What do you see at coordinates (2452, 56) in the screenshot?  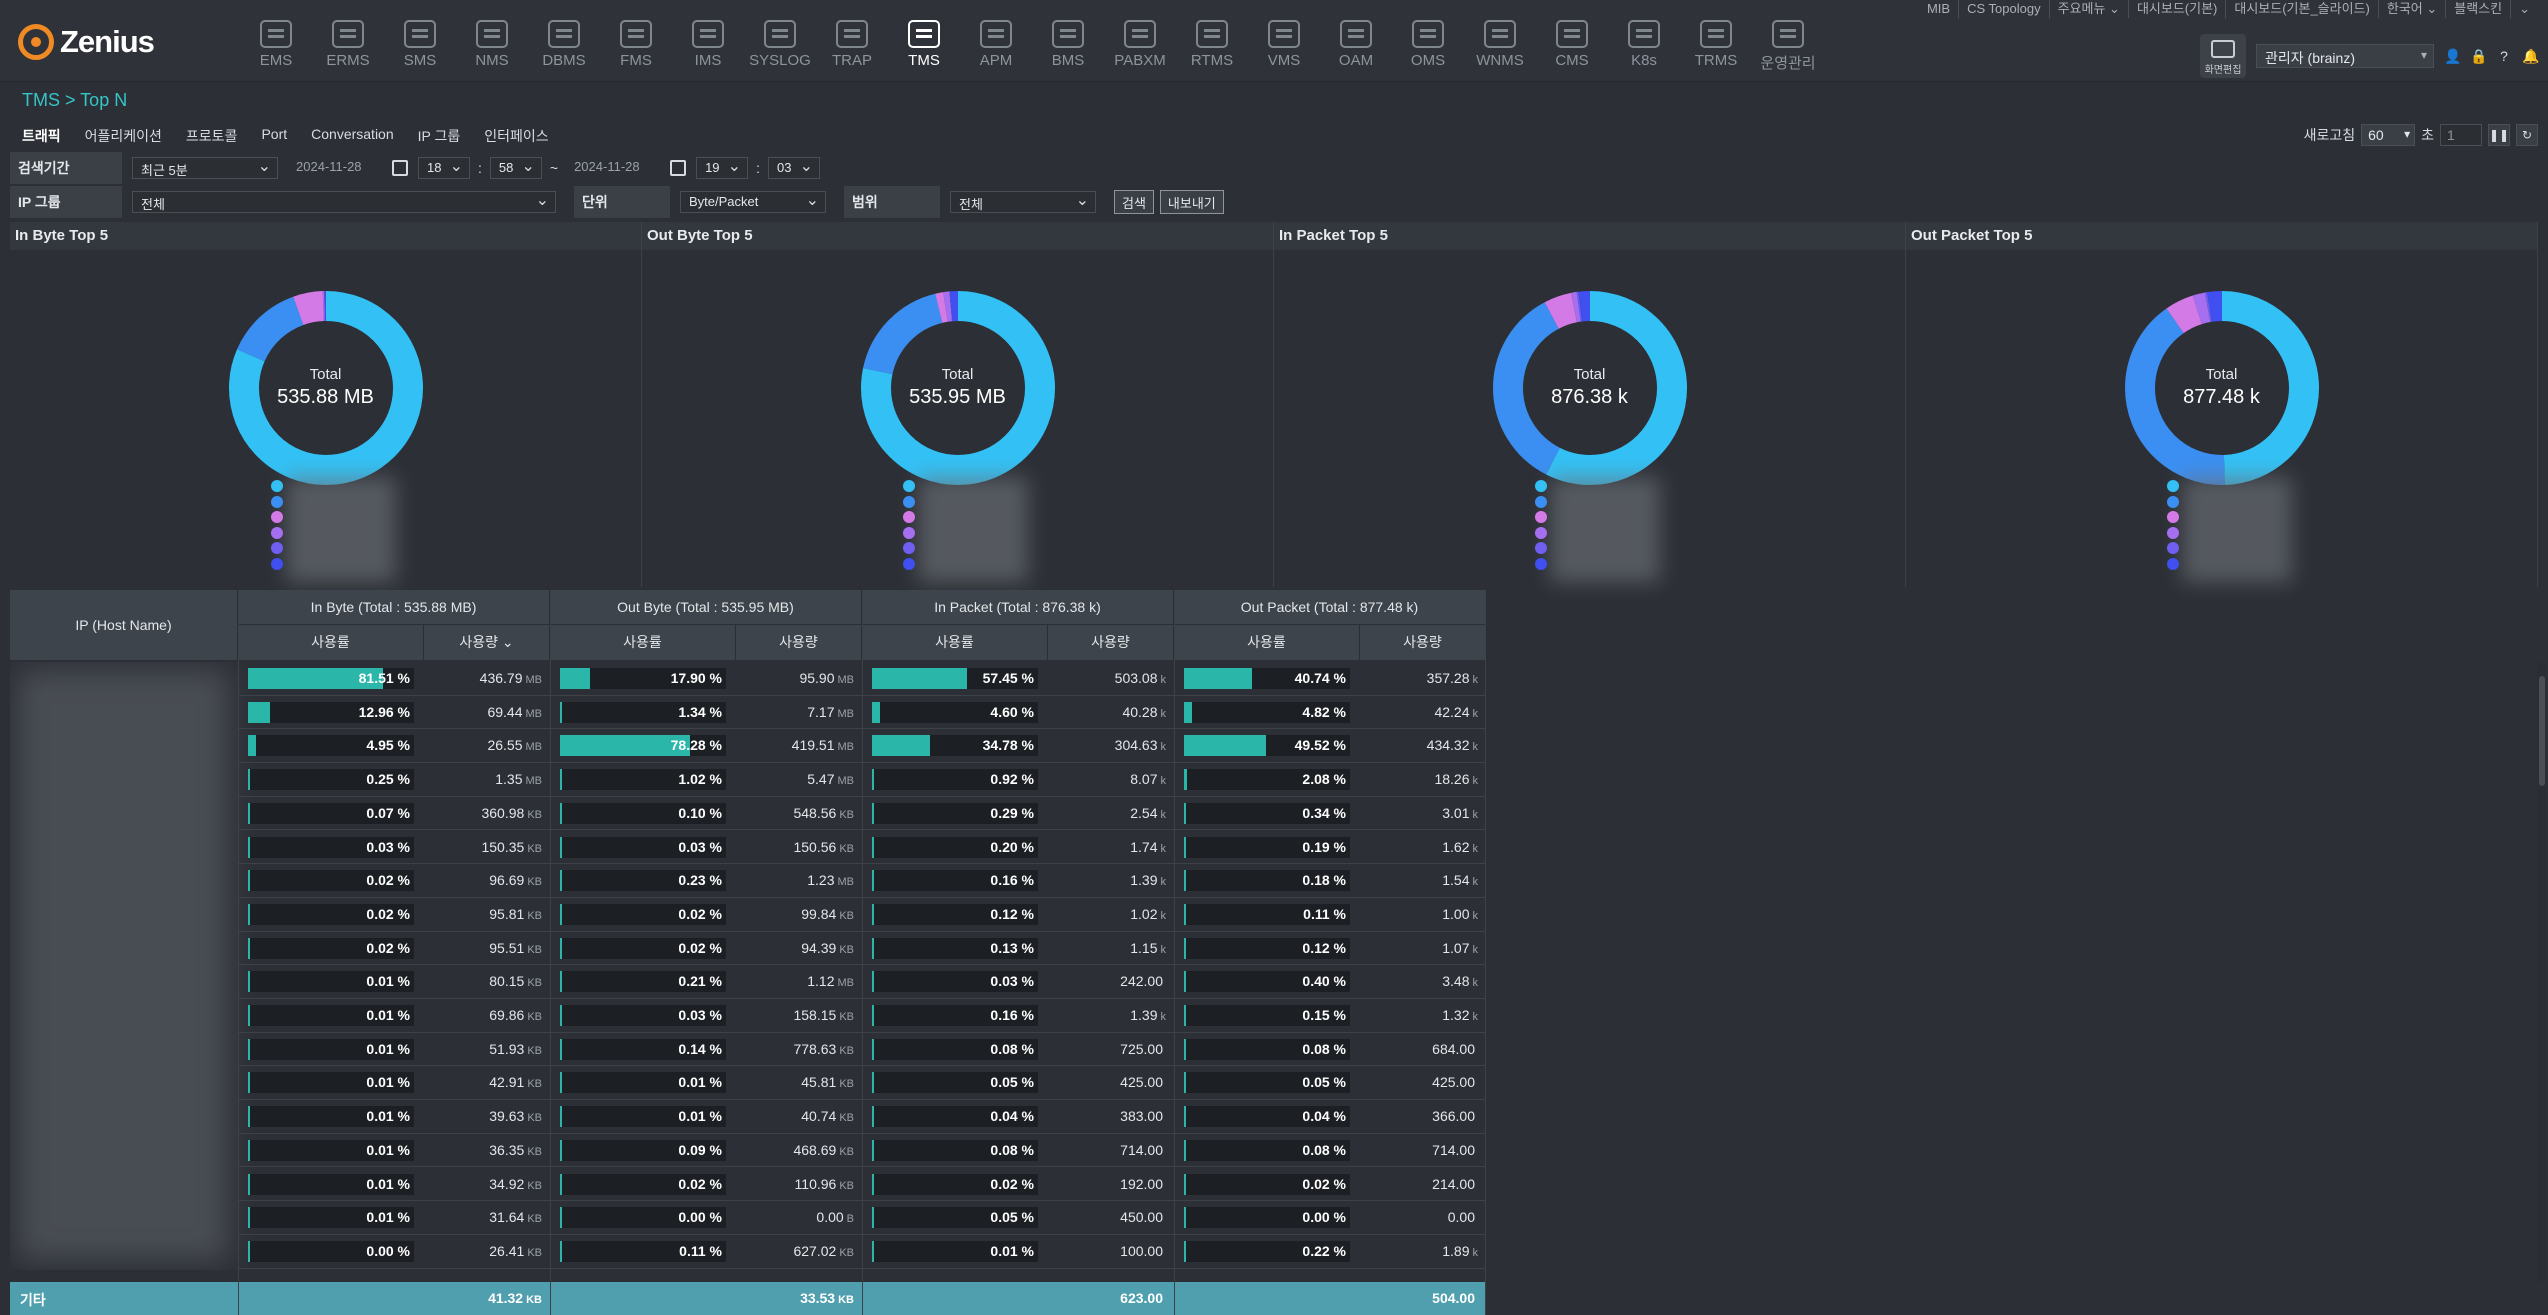 I see `user-icon: 👤` at bounding box center [2452, 56].